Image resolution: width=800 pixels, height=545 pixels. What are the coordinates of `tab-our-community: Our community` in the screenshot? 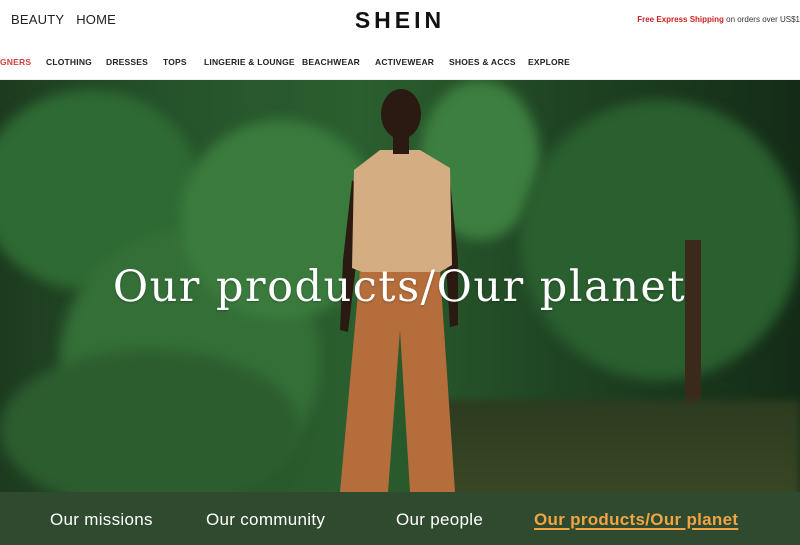 It's located at (265, 520).